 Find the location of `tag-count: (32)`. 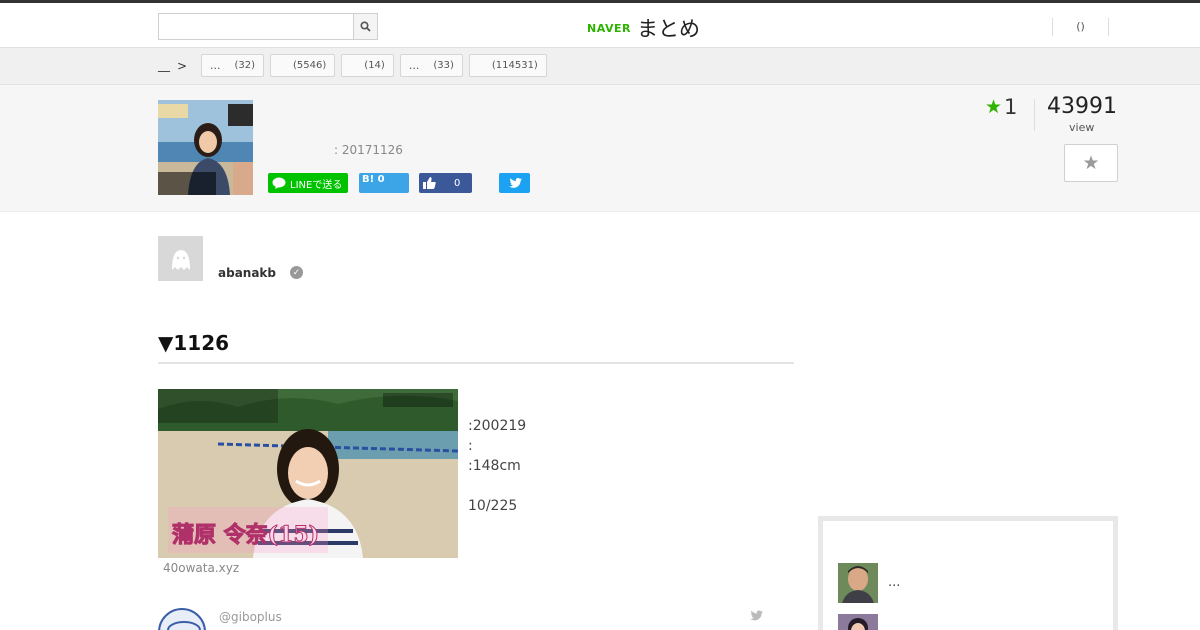

tag-count: (32) is located at coordinates (245, 65).